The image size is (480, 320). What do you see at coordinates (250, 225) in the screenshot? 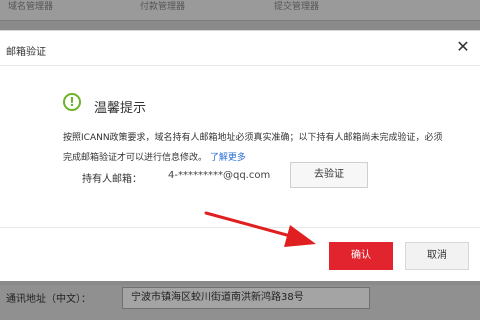
I see `arrow-shaft` at bounding box center [250, 225].